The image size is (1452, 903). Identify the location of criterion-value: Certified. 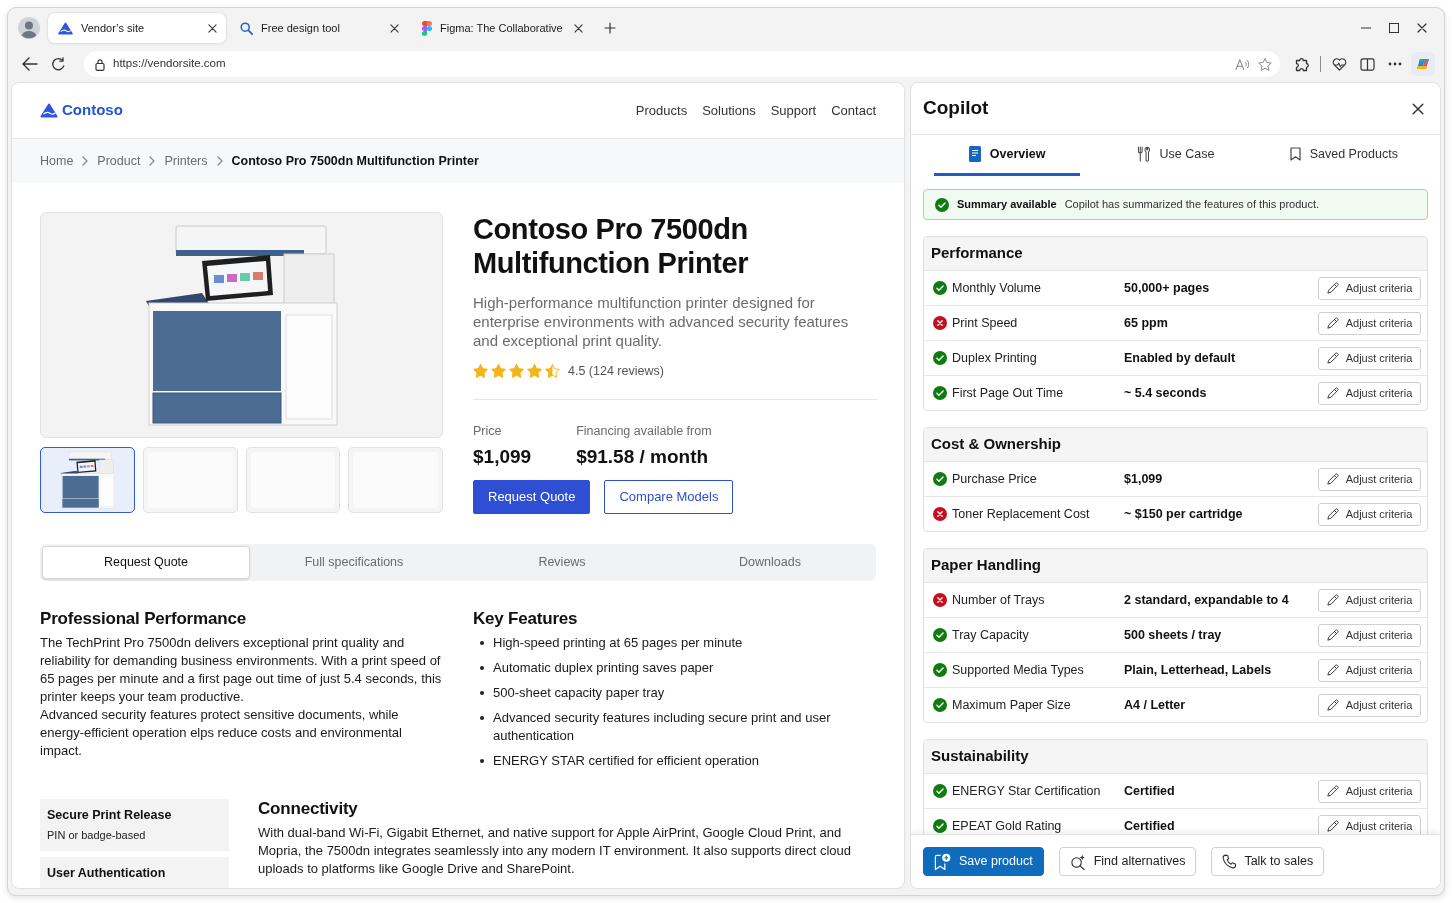
(1150, 825).